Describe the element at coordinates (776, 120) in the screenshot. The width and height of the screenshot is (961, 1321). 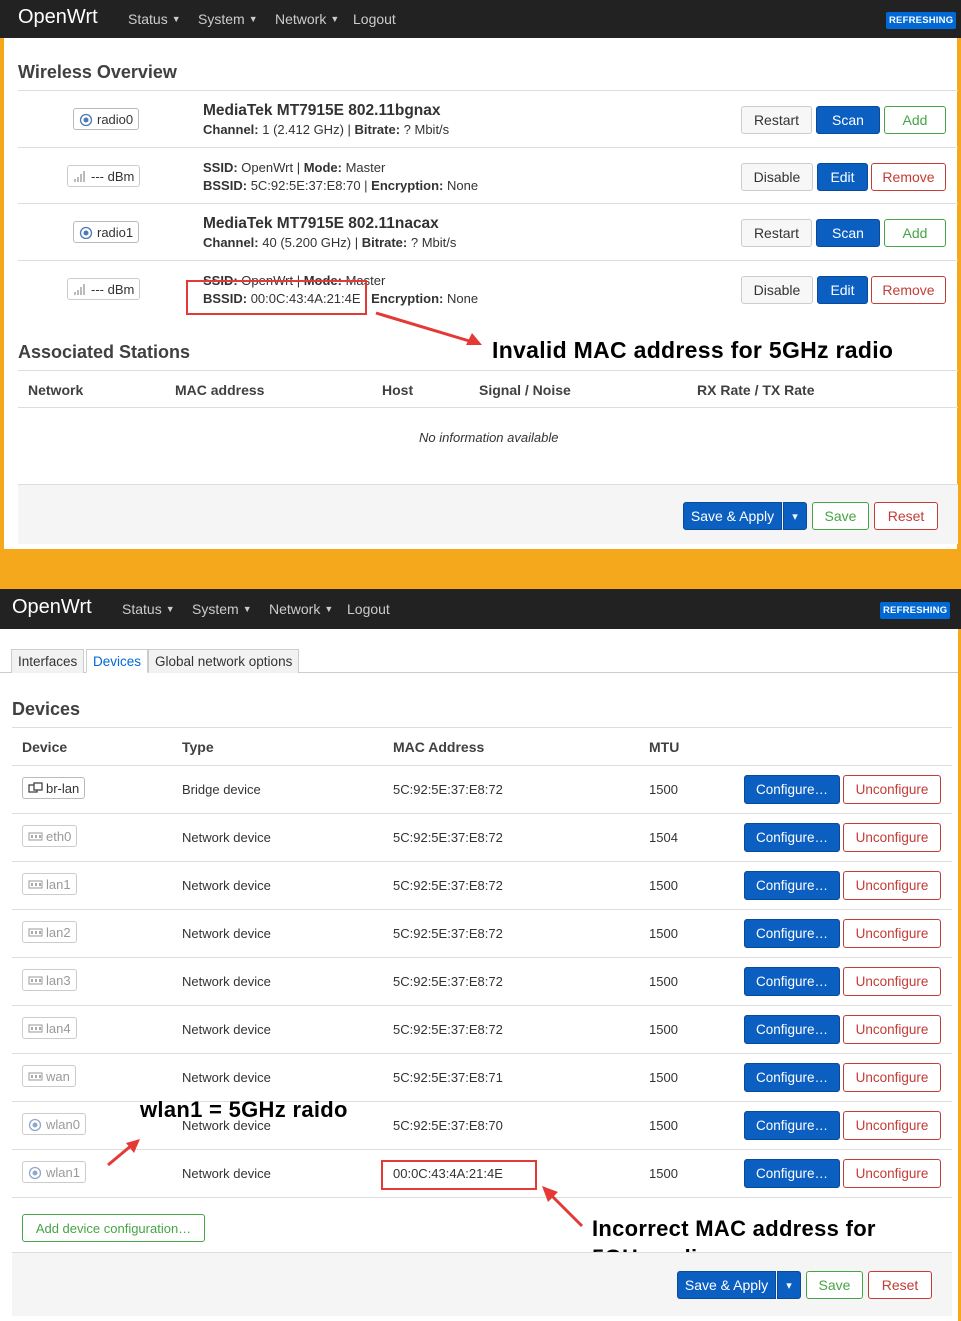
I see `radio0-restart-button: Restart` at that location.